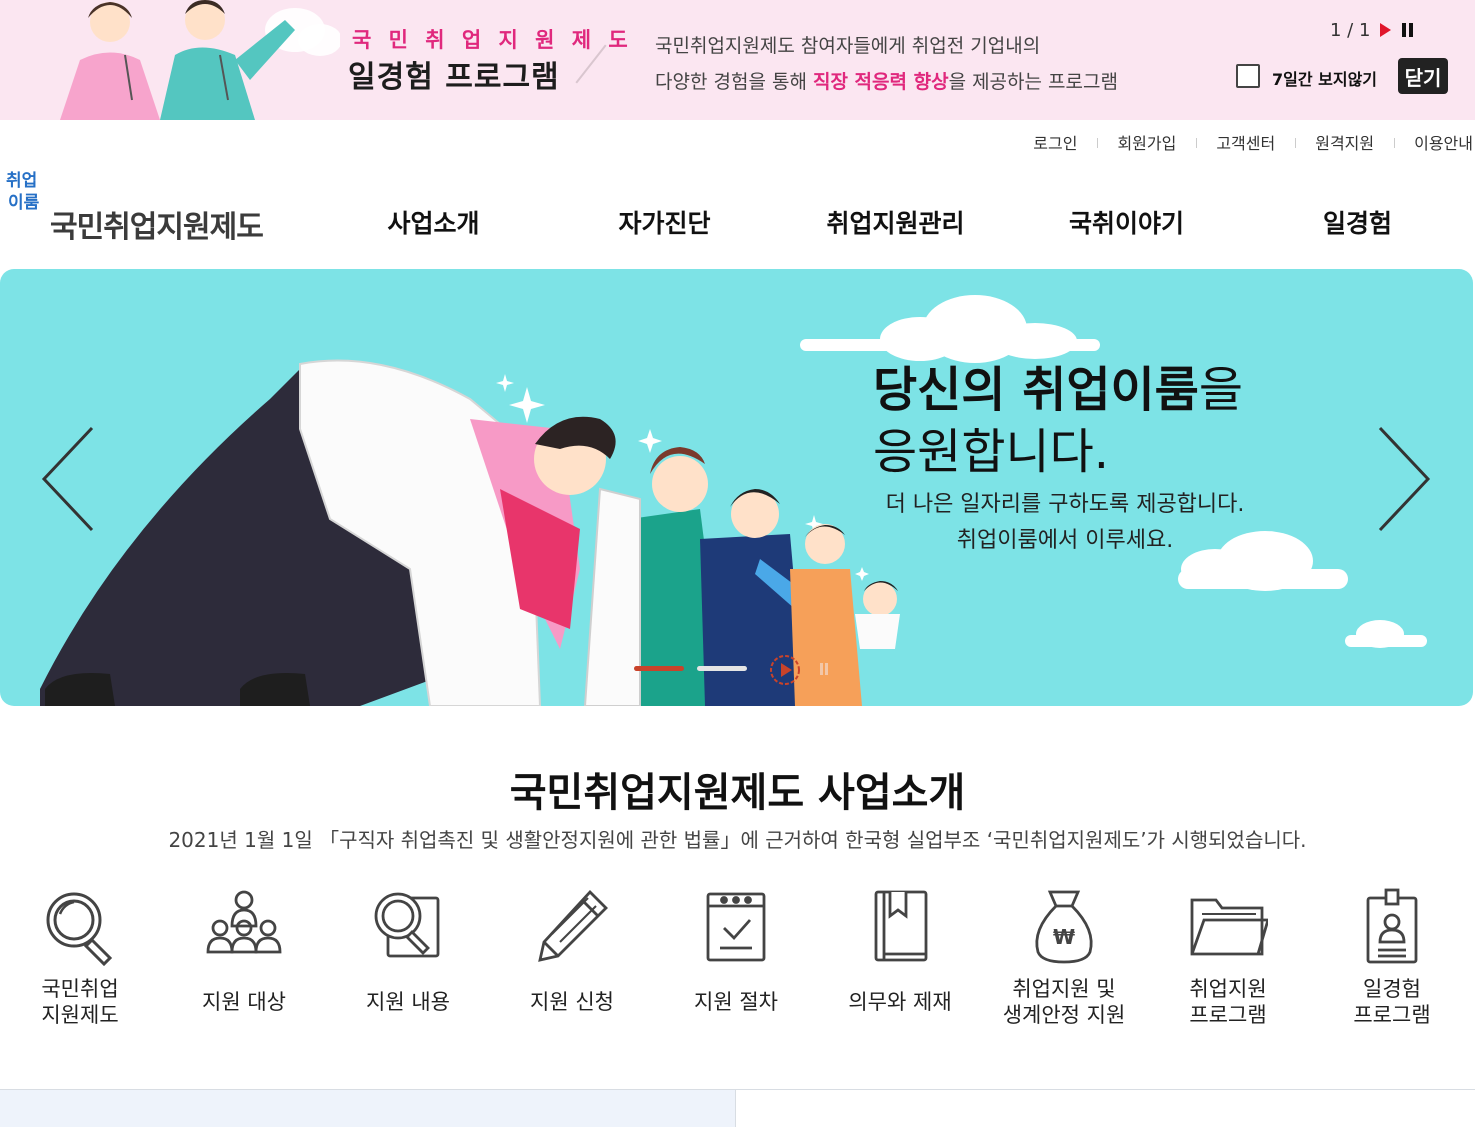  What do you see at coordinates (736, 1002) in the screenshot?
I see `quick-item-label: 지원 절차` at bounding box center [736, 1002].